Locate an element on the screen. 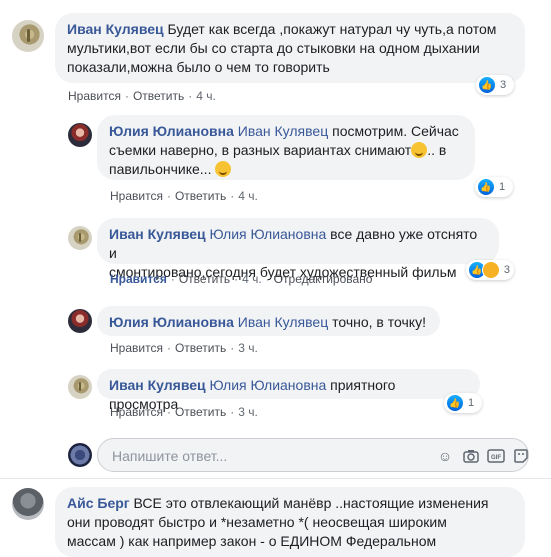 The width and height of the screenshot is (551, 557). comment-text: показали,можна было о чем то говорить is located at coordinates (198, 67).